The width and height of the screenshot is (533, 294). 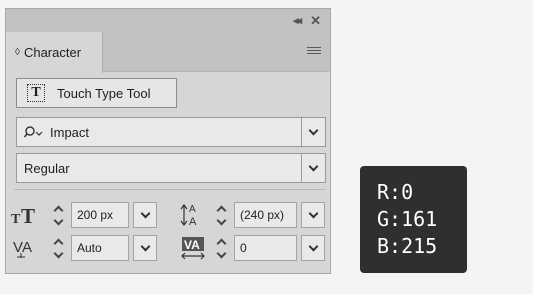 I want to click on font-style-value: Regular, so click(x=47, y=168).